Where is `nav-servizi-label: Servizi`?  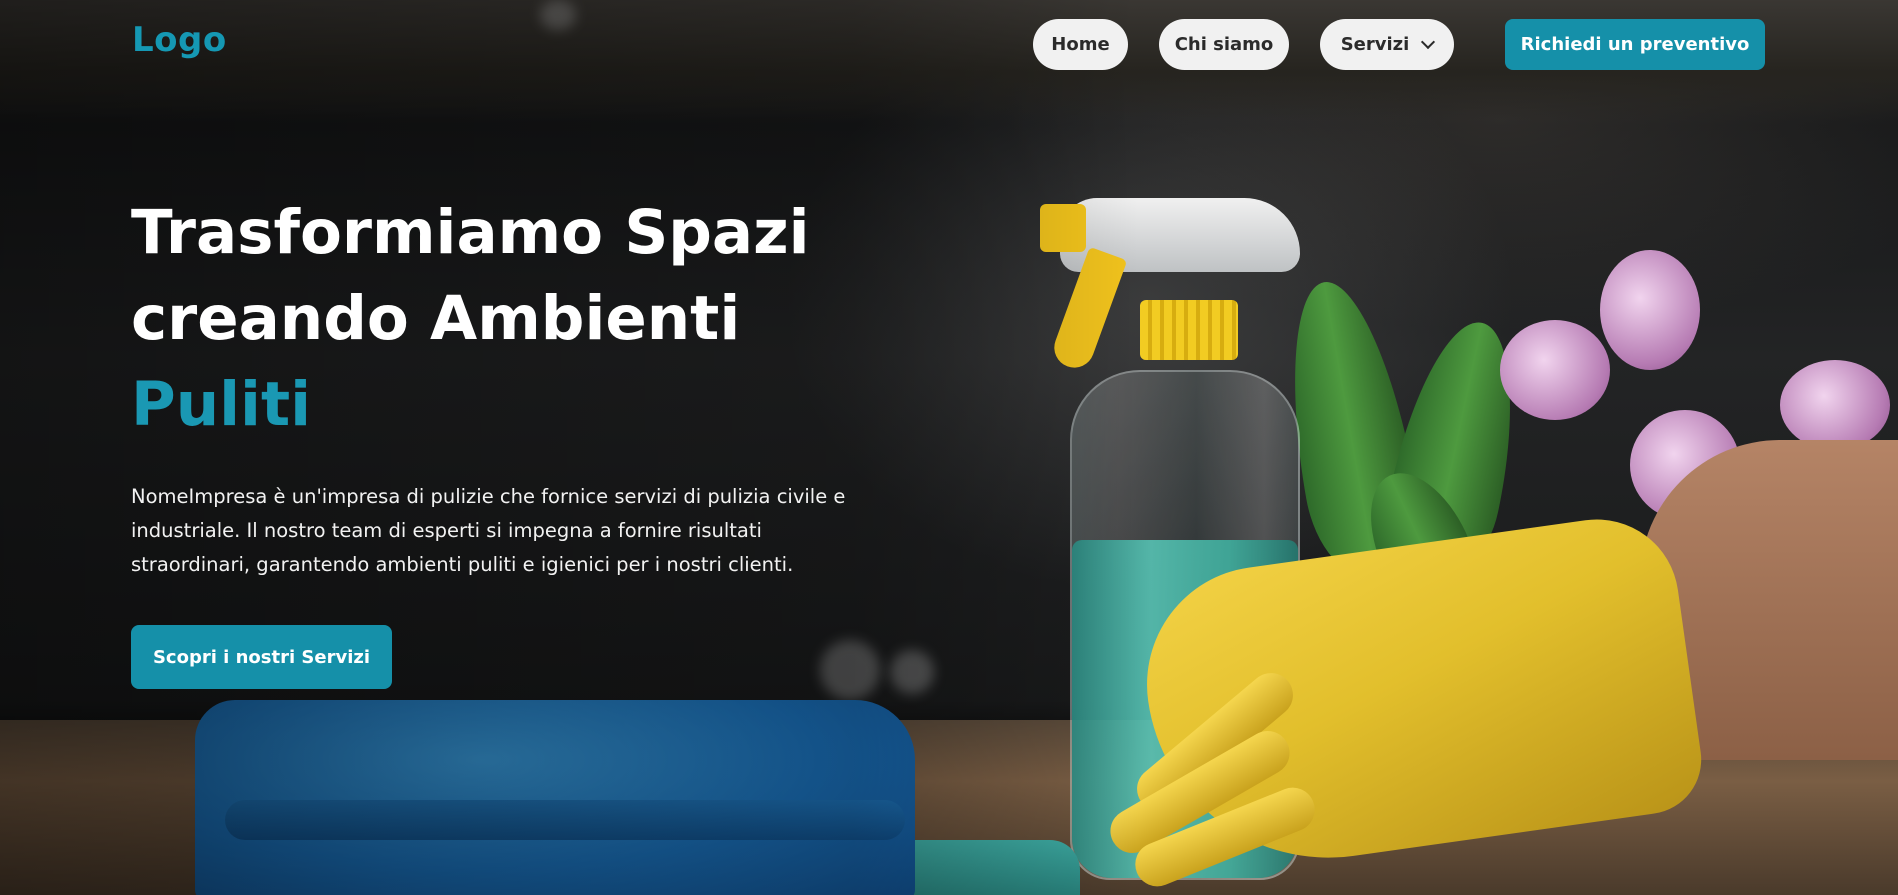
nav-servizi-label: Servizi is located at coordinates (1375, 44).